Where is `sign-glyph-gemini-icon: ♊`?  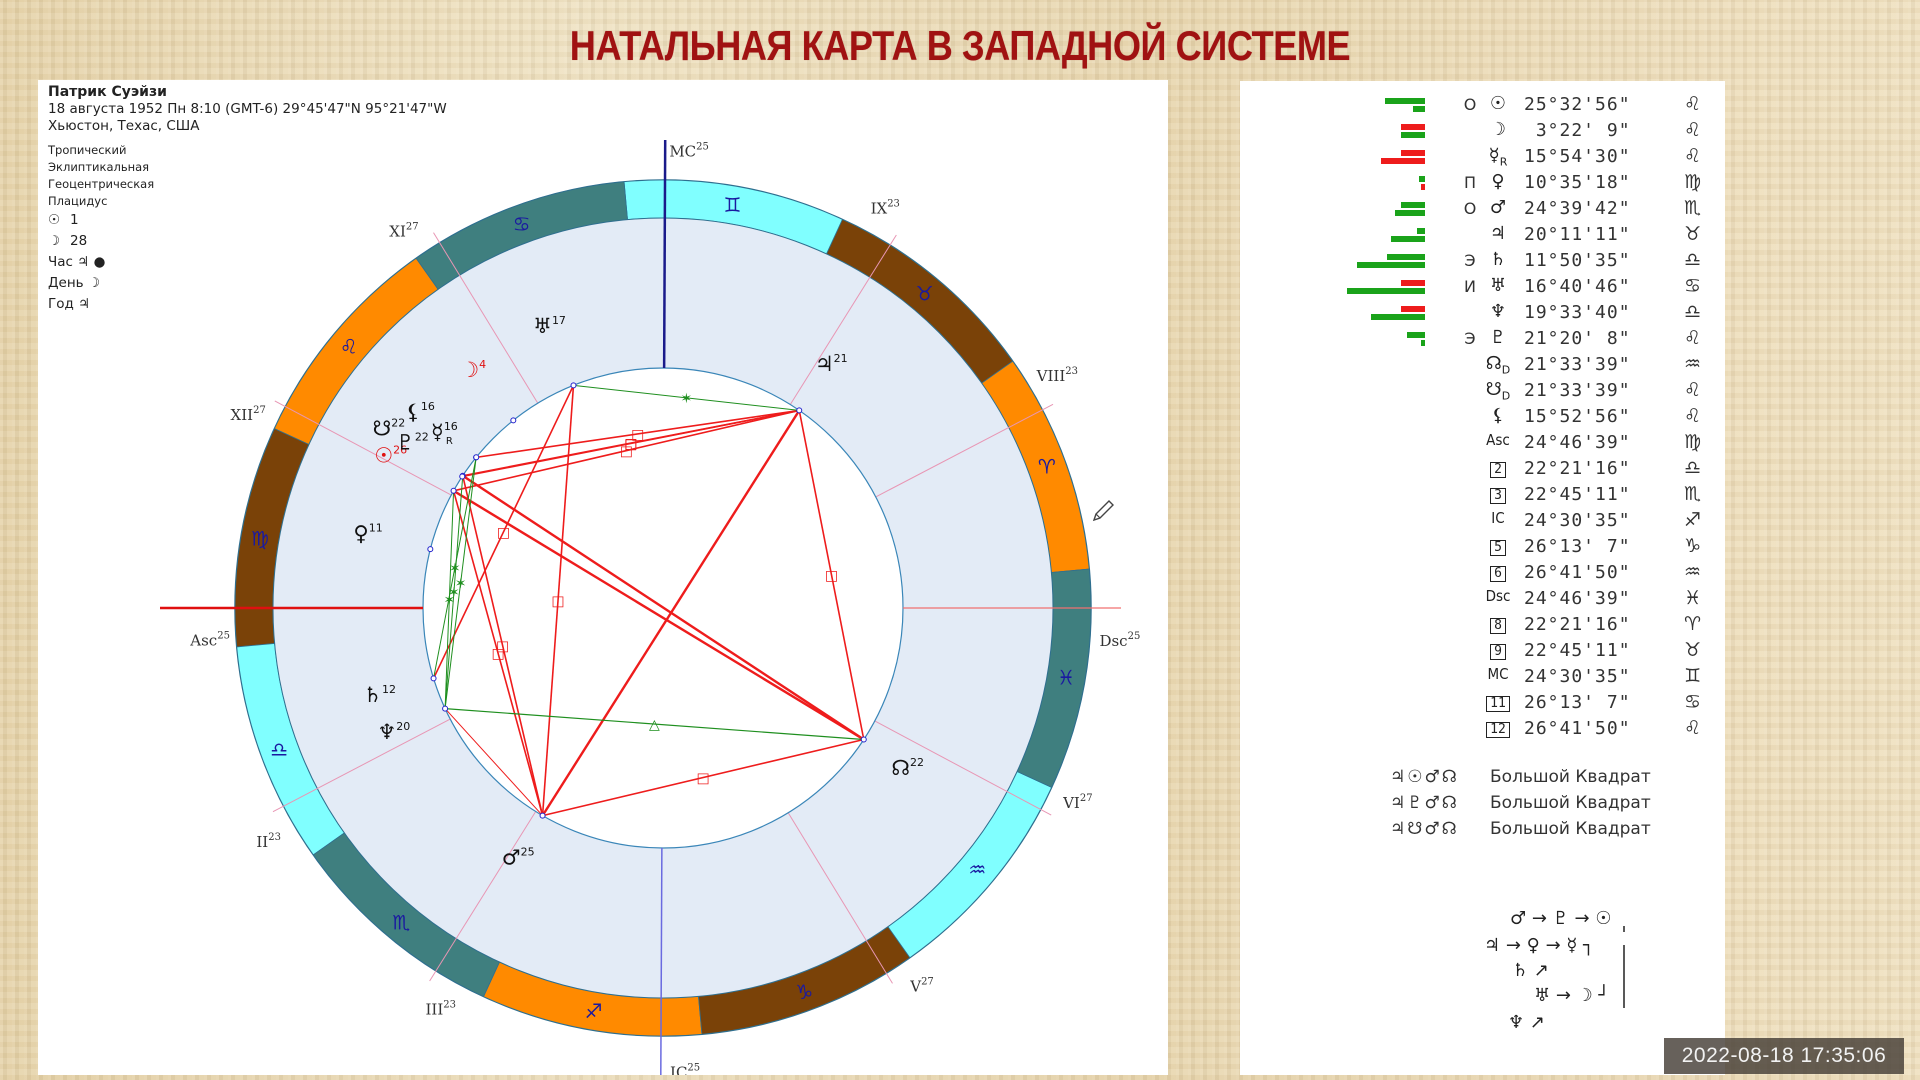 sign-glyph-gemini-icon: ♊ is located at coordinates (733, 205).